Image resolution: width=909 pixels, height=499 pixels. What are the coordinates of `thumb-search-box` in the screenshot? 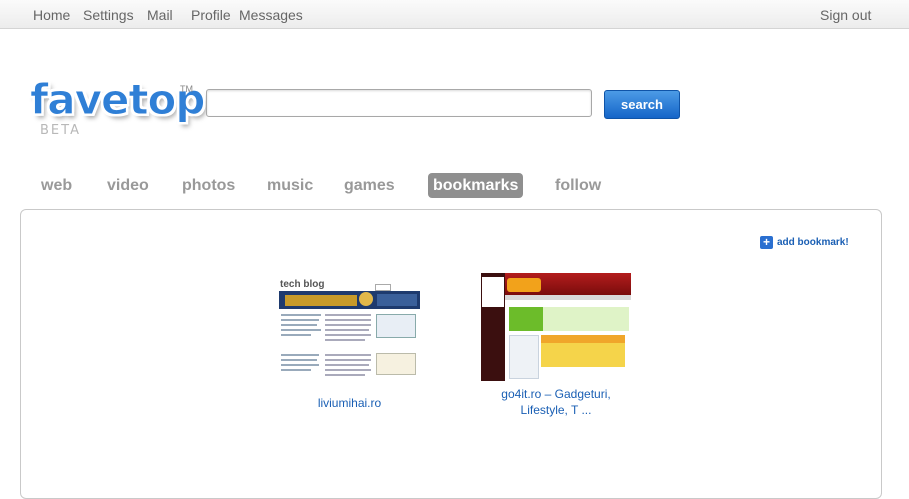 It's located at (383, 287).